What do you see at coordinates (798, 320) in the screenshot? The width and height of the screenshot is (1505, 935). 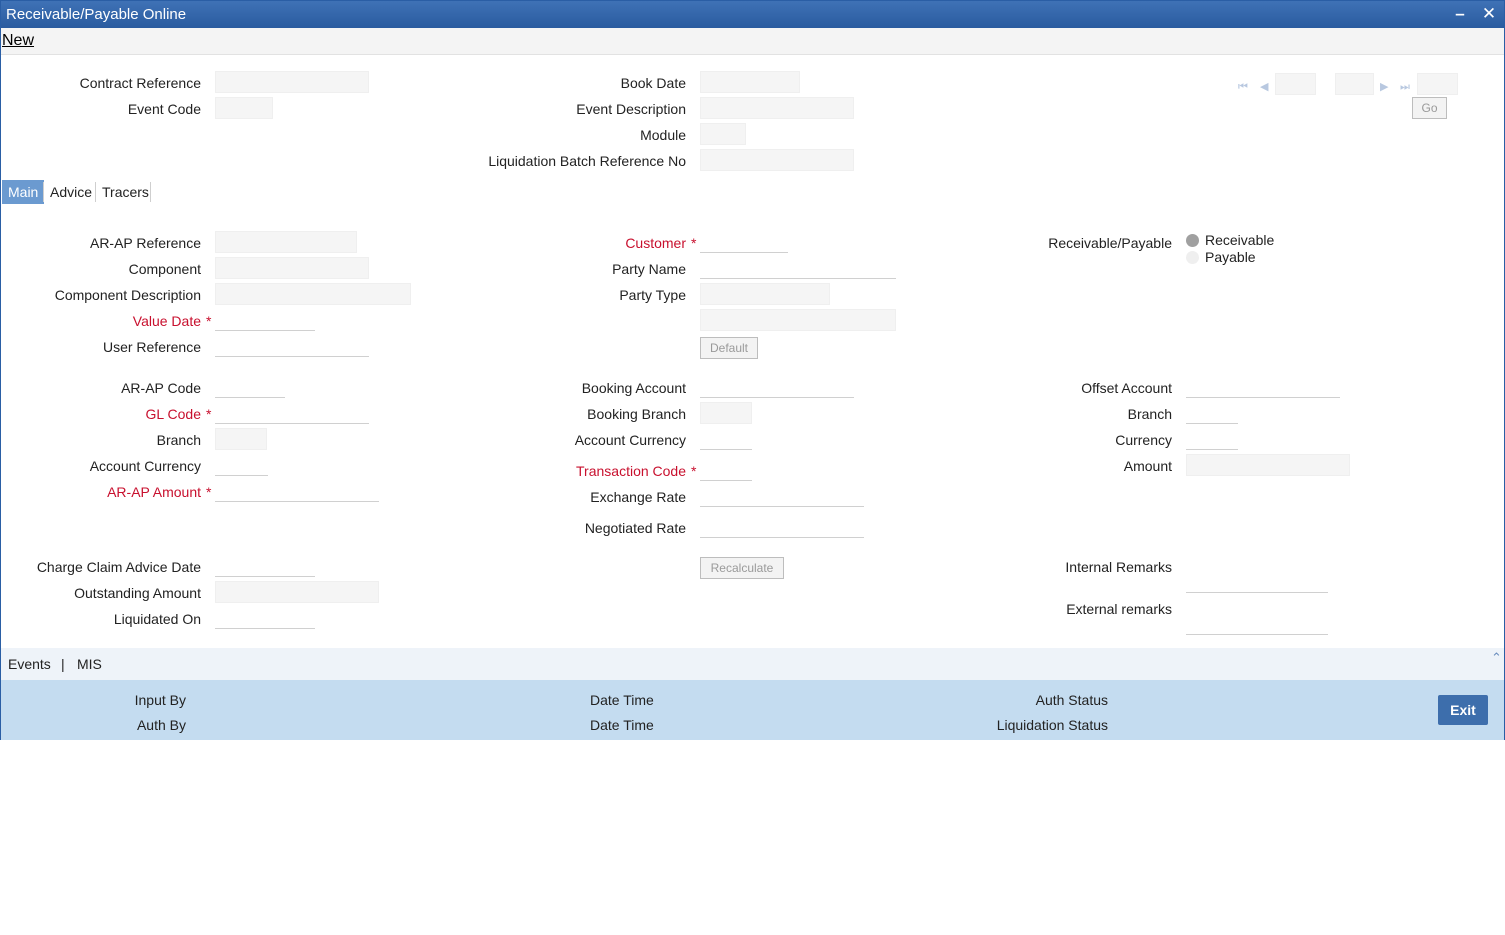 I see `party-type-description-field` at bounding box center [798, 320].